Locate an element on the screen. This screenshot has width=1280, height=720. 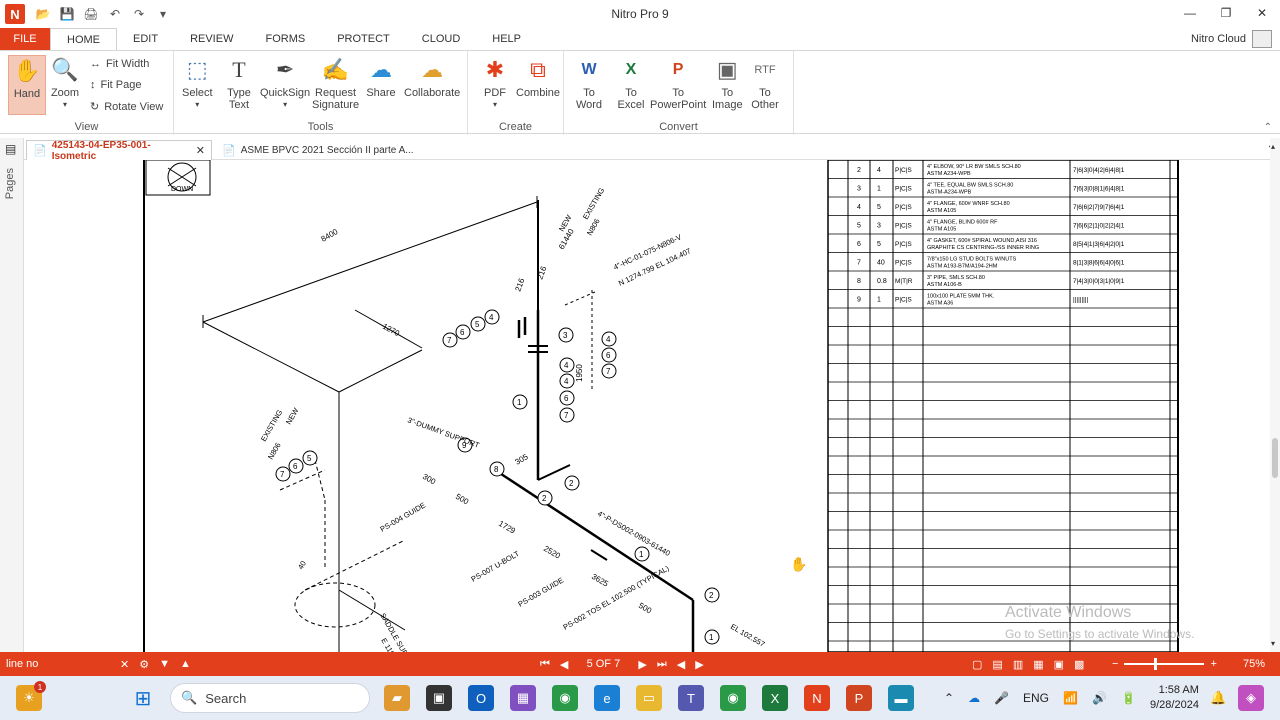
tab-protect: PROTECT is located at coordinates (363, 39).